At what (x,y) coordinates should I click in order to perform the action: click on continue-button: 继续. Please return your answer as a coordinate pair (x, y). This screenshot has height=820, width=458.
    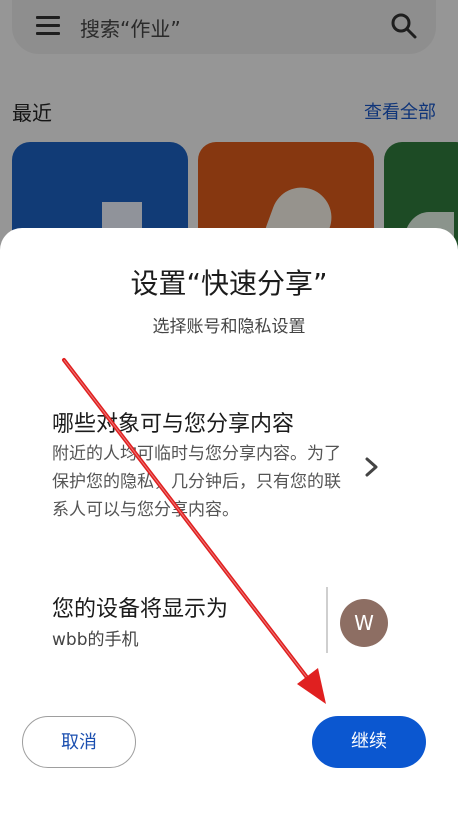
    Looking at the image, I should click on (369, 742).